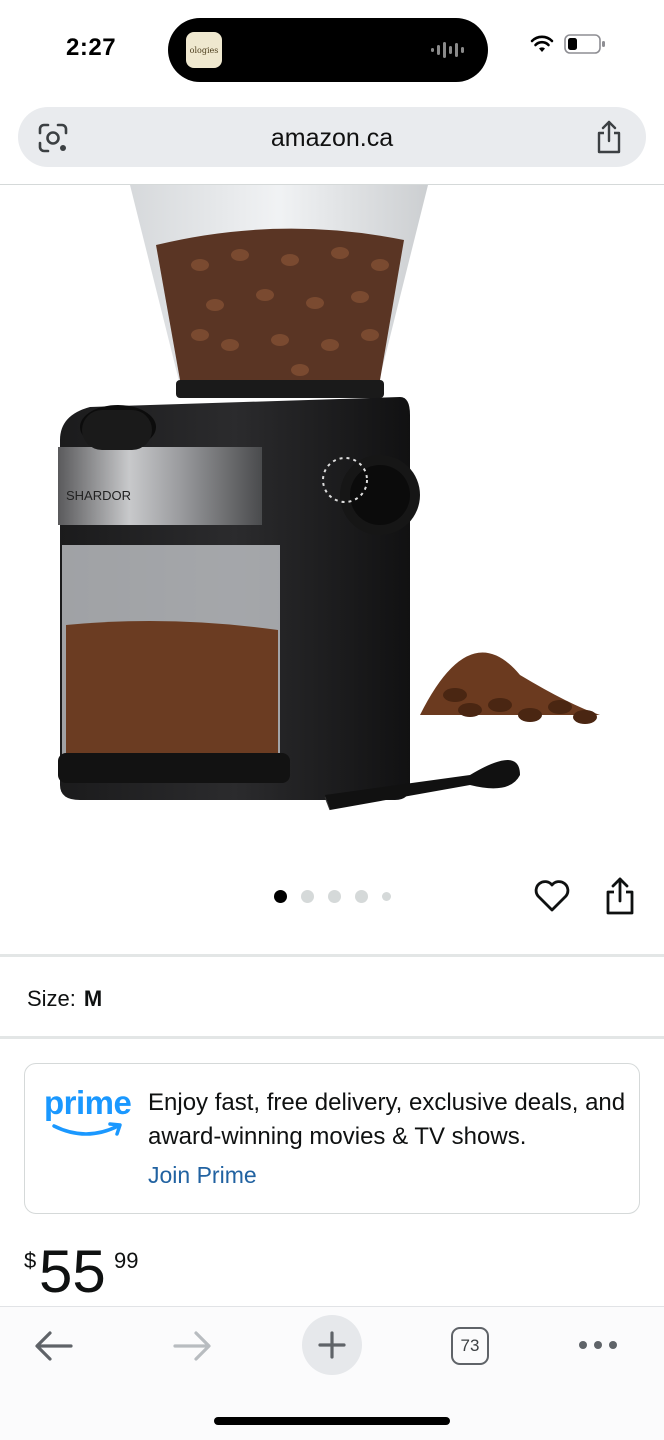 The height and width of the screenshot is (1440, 664). What do you see at coordinates (30, 1260) in the screenshot?
I see `price-currency: $` at bounding box center [30, 1260].